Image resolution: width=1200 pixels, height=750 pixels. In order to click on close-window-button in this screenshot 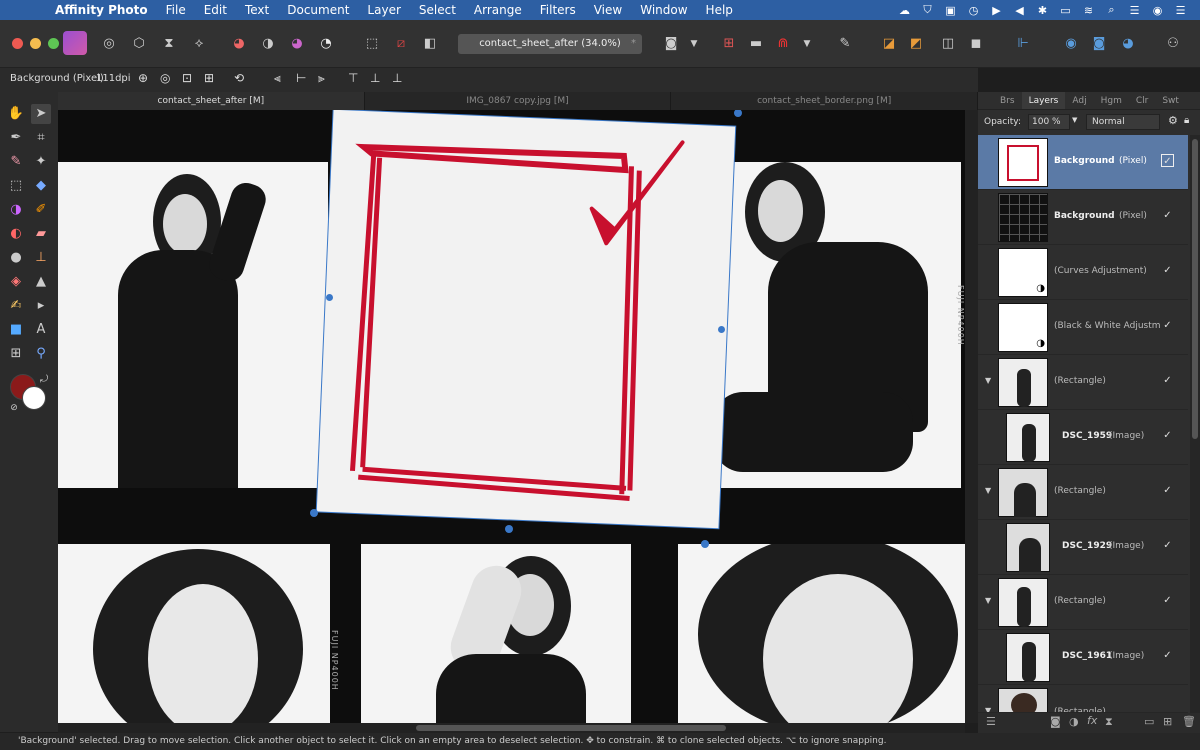, I will do `click(17, 43)`.